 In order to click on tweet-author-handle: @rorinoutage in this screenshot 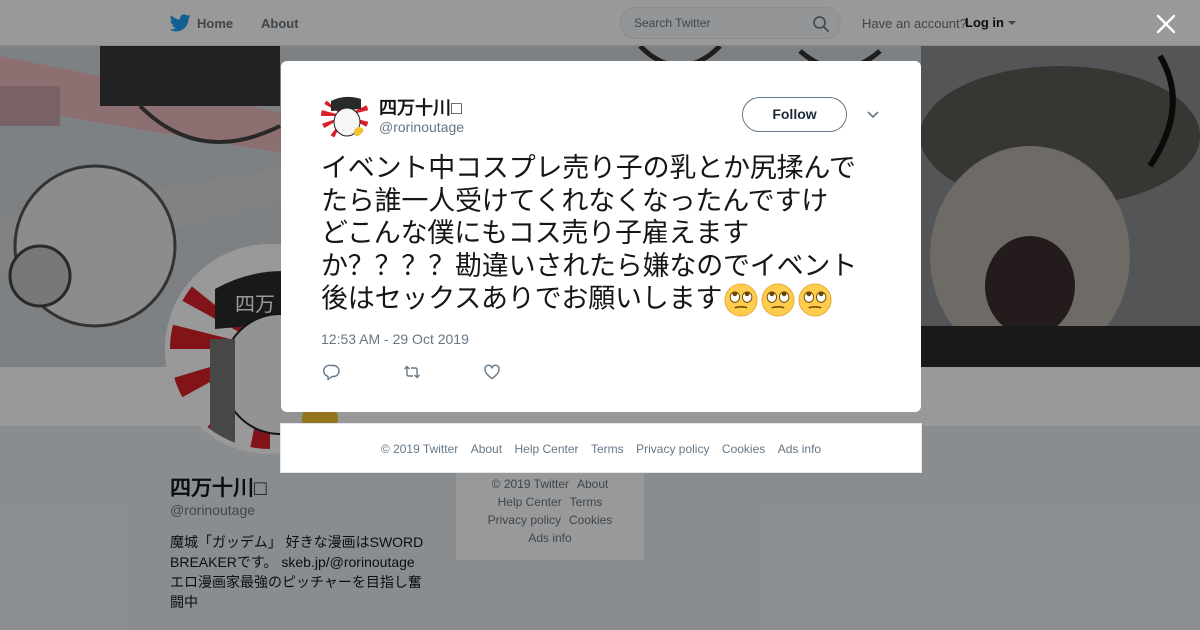, I will do `click(421, 127)`.